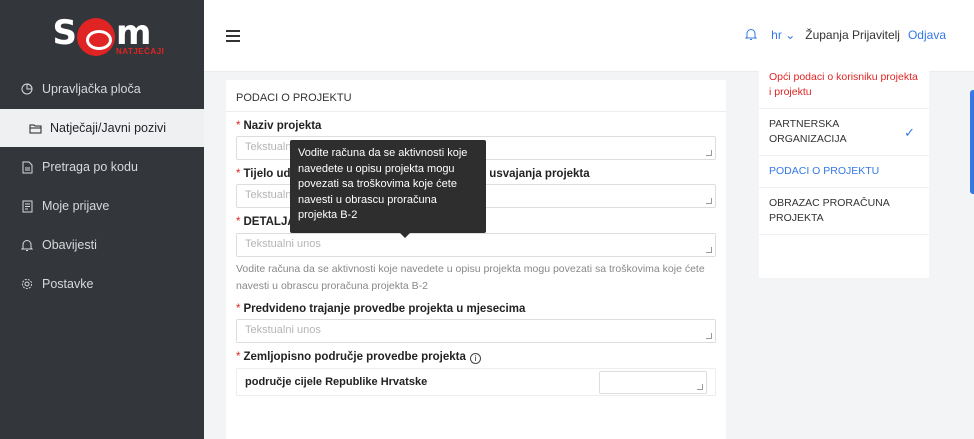 The height and width of the screenshot is (439, 974). Describe the element at coordinates (808, 131) in the screenshot. I see `step-label: PARTNERSKA ORGANIZACIJA` at that location.